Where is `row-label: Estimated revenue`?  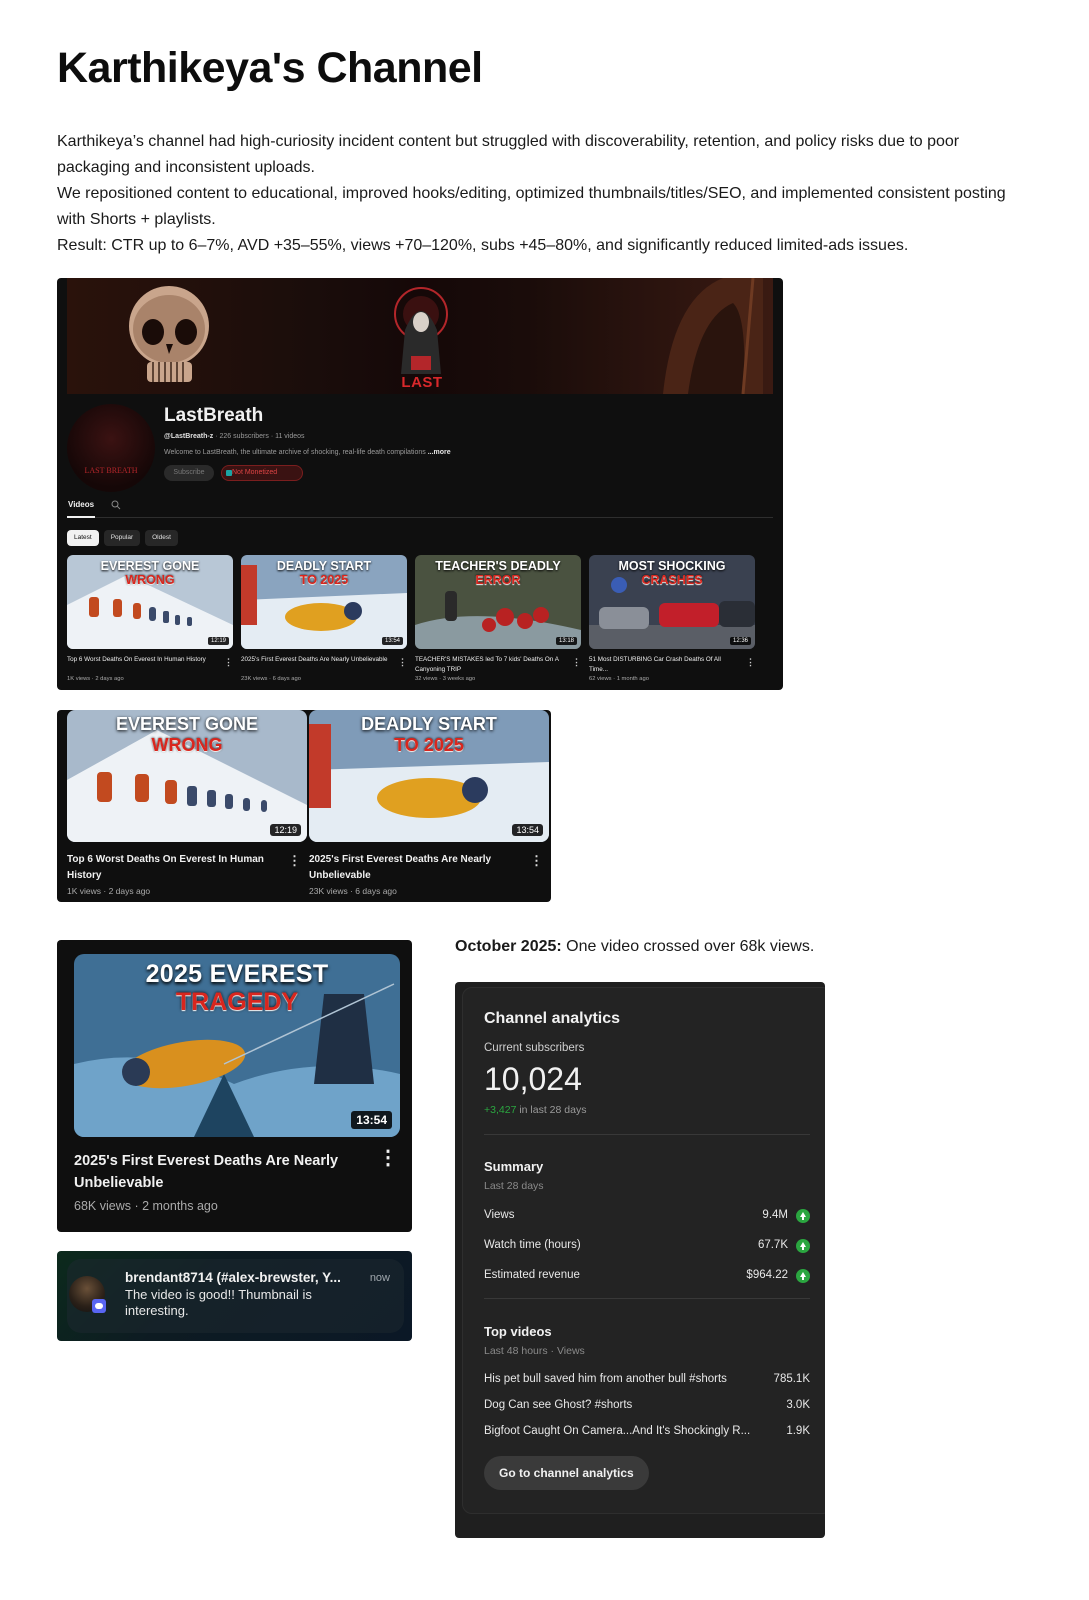 row-label: Estimated revenue is located at coordinates (532, 1275).